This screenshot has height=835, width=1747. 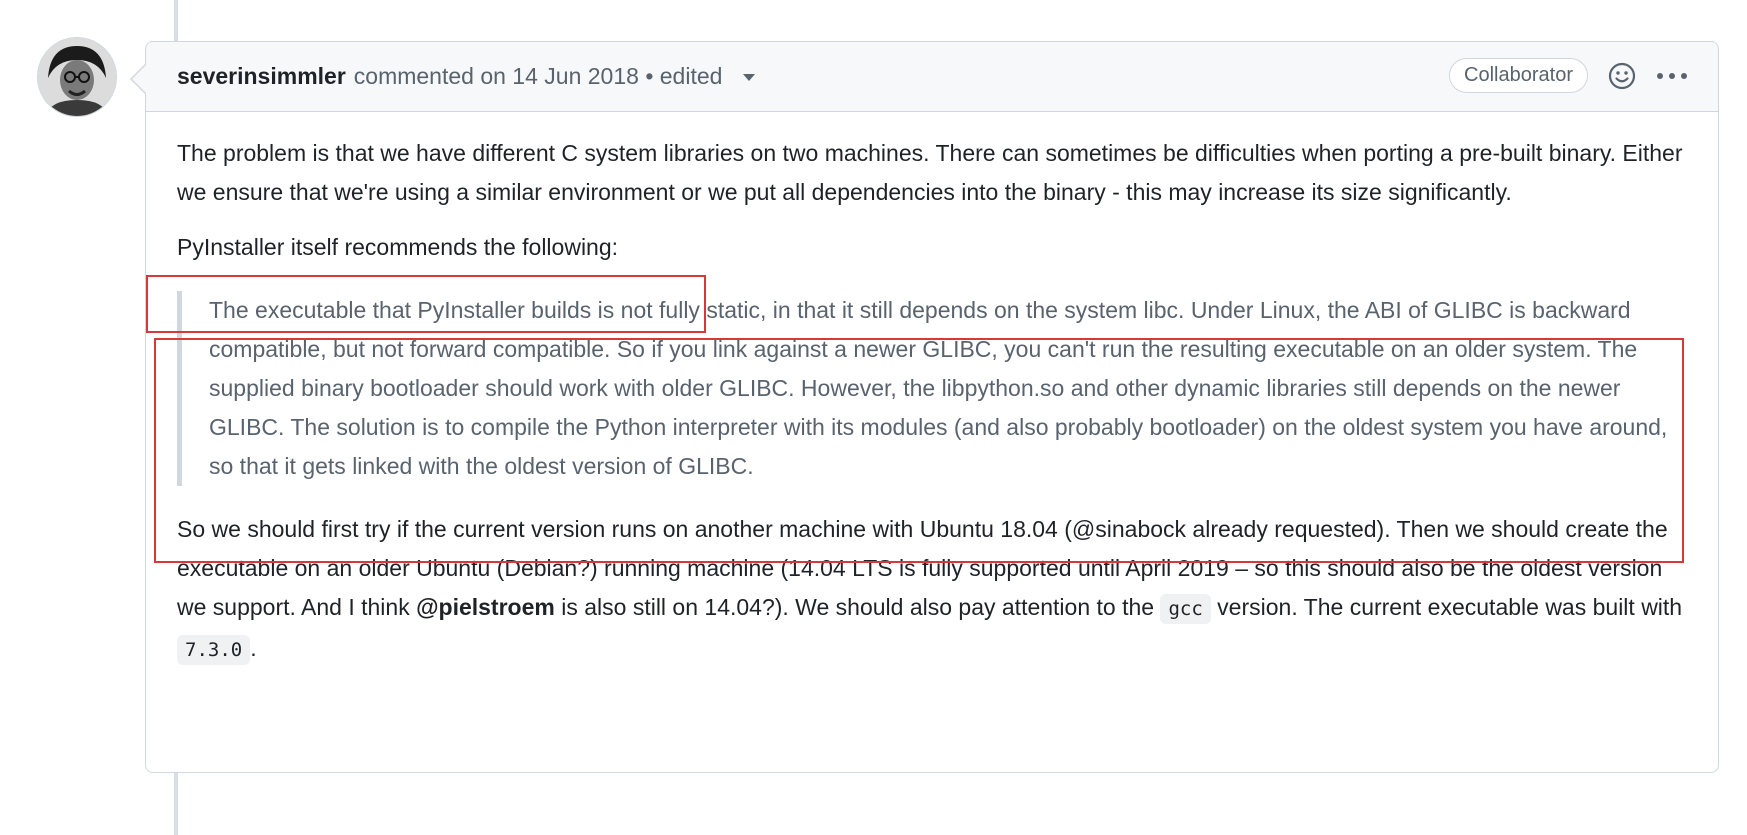 What do you see at coordinates (139, 79) in the screenshot?
I see `comment-pointer-fill` at bounding box center [139, 79].